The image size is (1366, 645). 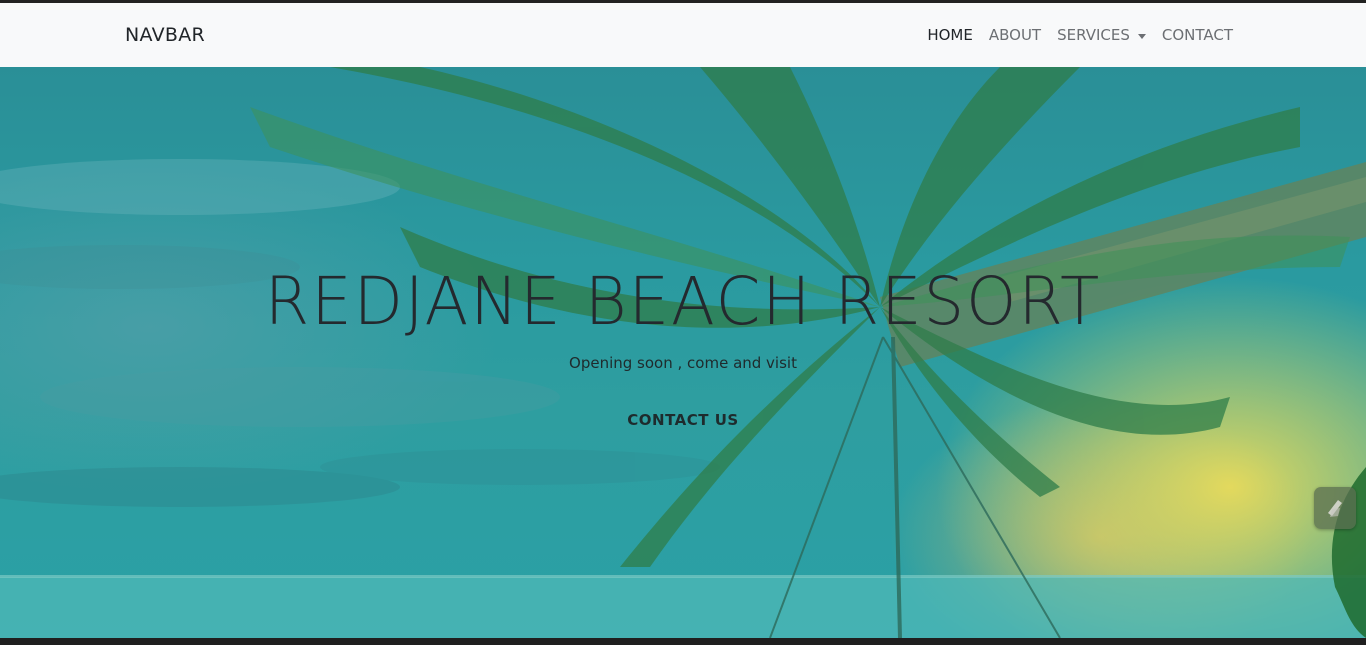 I want to click on navbar-brand: NAVBAR, so click(x=165, y=35).